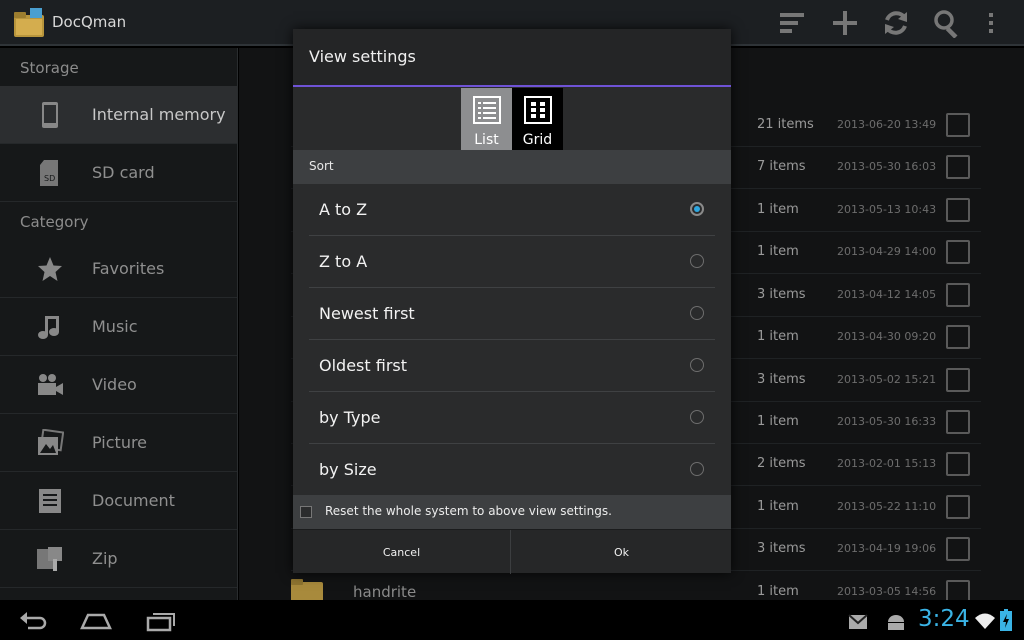  I want to click on status-clock: 3:24, so click(944, 619).